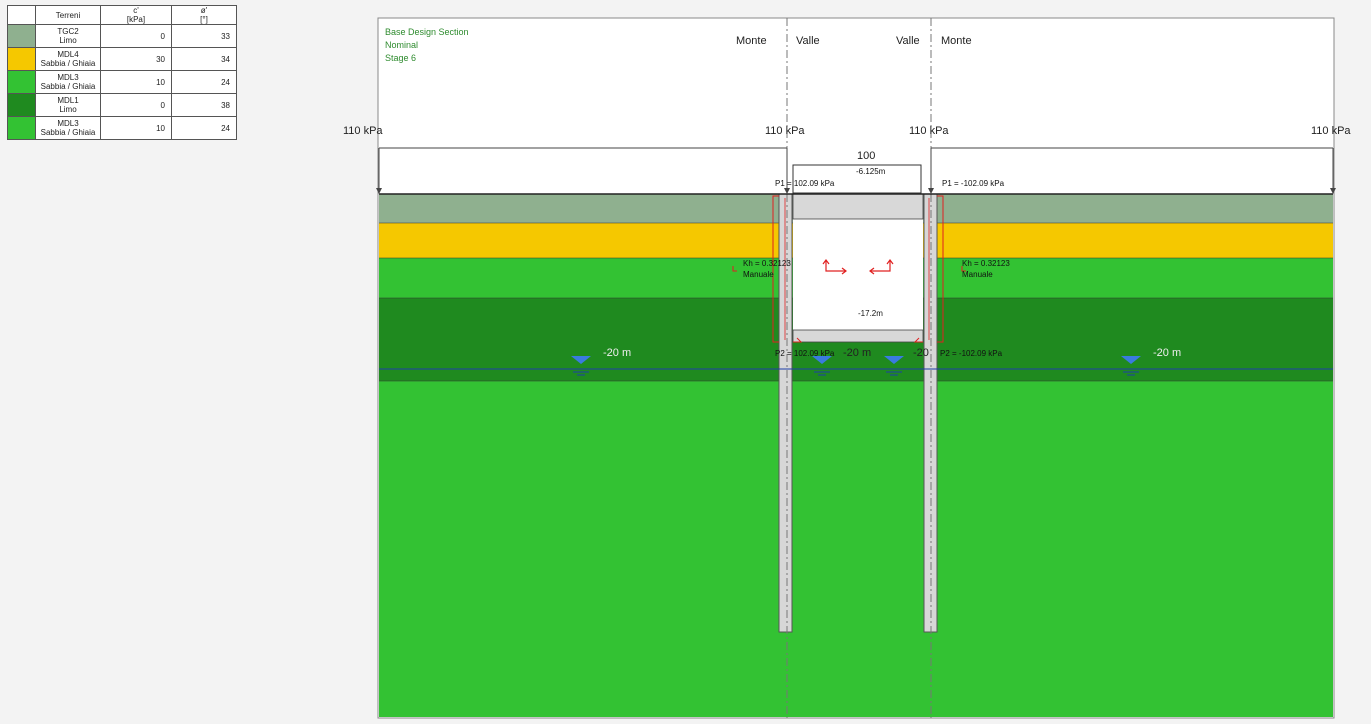 This screenshot has height=724, width=1371. What do you see at coordinates (805, 353) in the screenshot?
I see `p2-left-label: P2 = 102.09 kPa` at bounding box center [805, 353].